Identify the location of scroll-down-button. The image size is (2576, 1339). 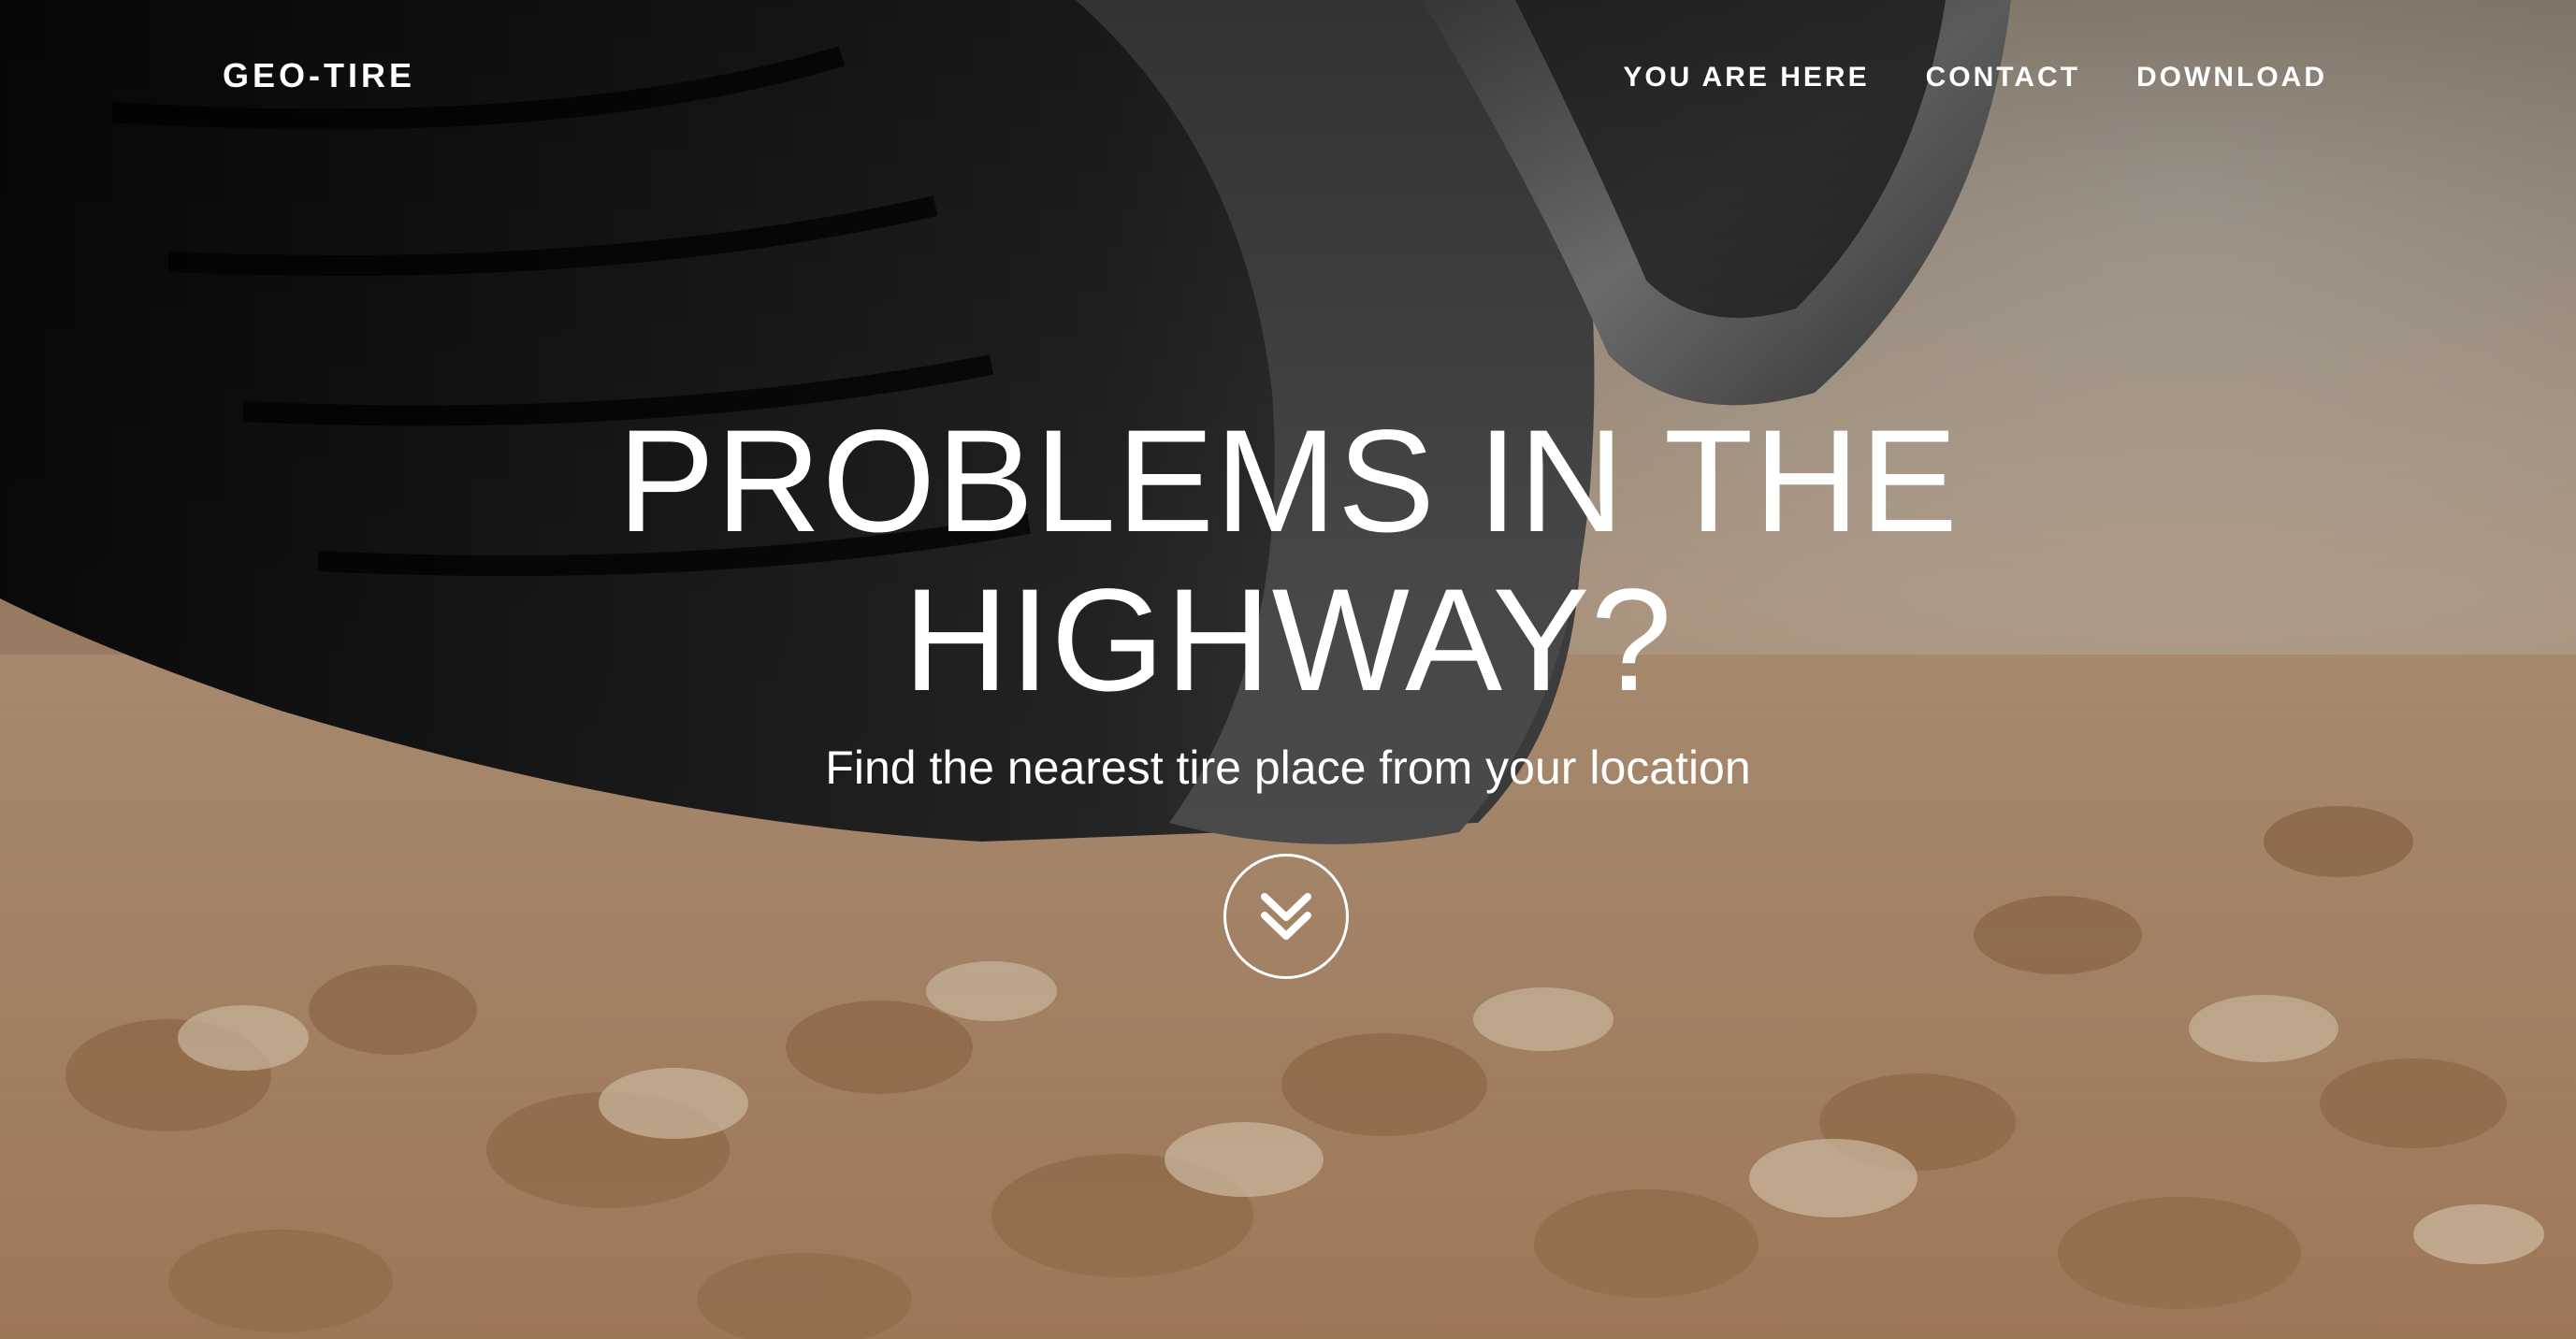
(1286, 916).